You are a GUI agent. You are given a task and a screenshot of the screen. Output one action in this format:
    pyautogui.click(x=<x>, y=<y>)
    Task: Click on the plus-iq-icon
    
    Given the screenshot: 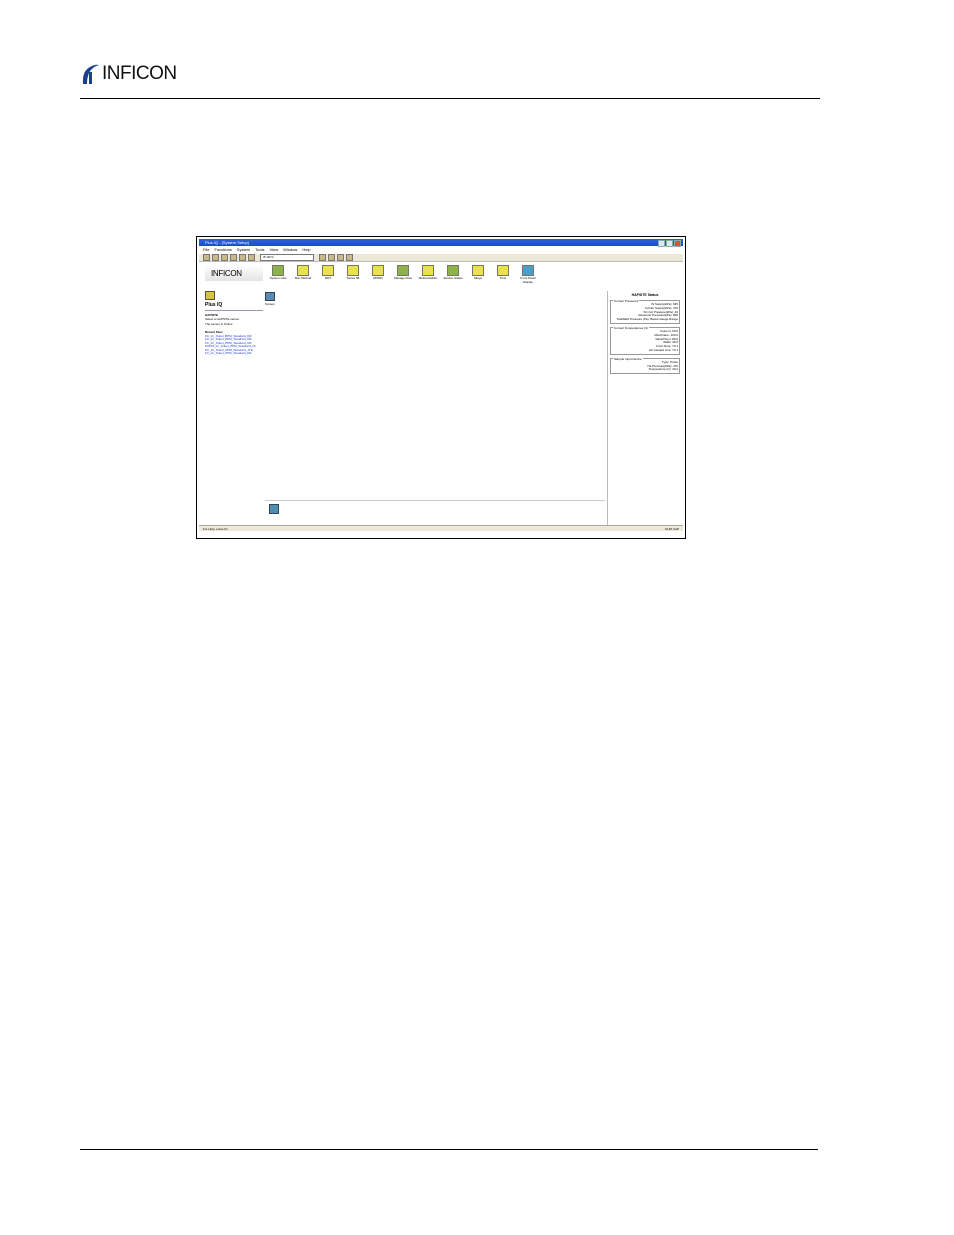 What is the action you would take?
    pyautogui.click(x=210, y=295)
    